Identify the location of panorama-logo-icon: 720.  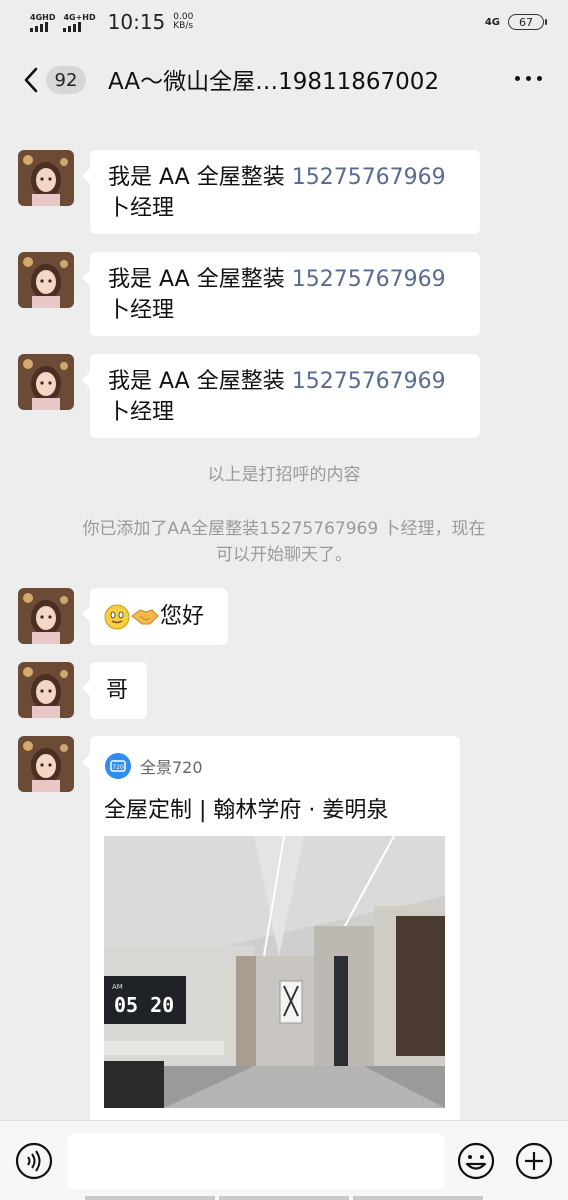
(118, 766).